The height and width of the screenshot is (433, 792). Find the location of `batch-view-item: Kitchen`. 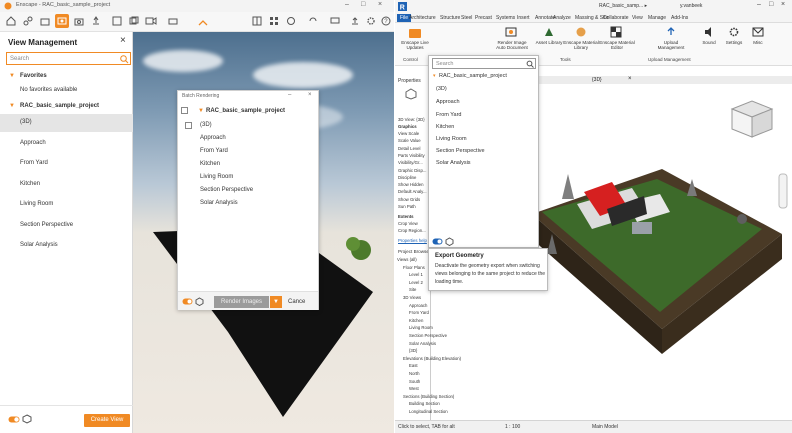

batch-view-item: Kitchen is located at coordinates (210, 164).